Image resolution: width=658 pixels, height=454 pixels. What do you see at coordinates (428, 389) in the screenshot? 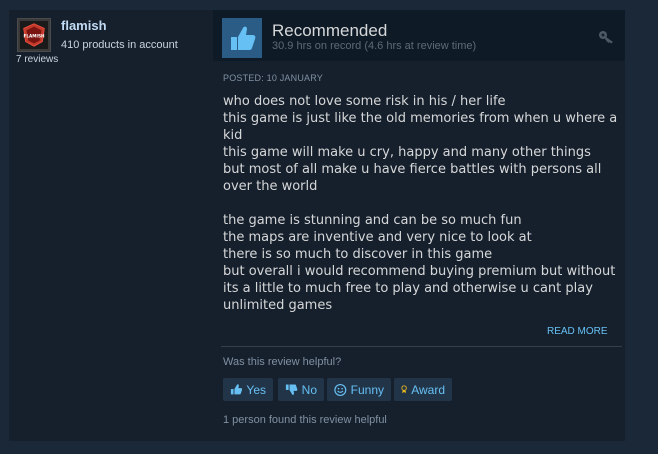
I see `award-label: Award` at bounding box center [428, 389].